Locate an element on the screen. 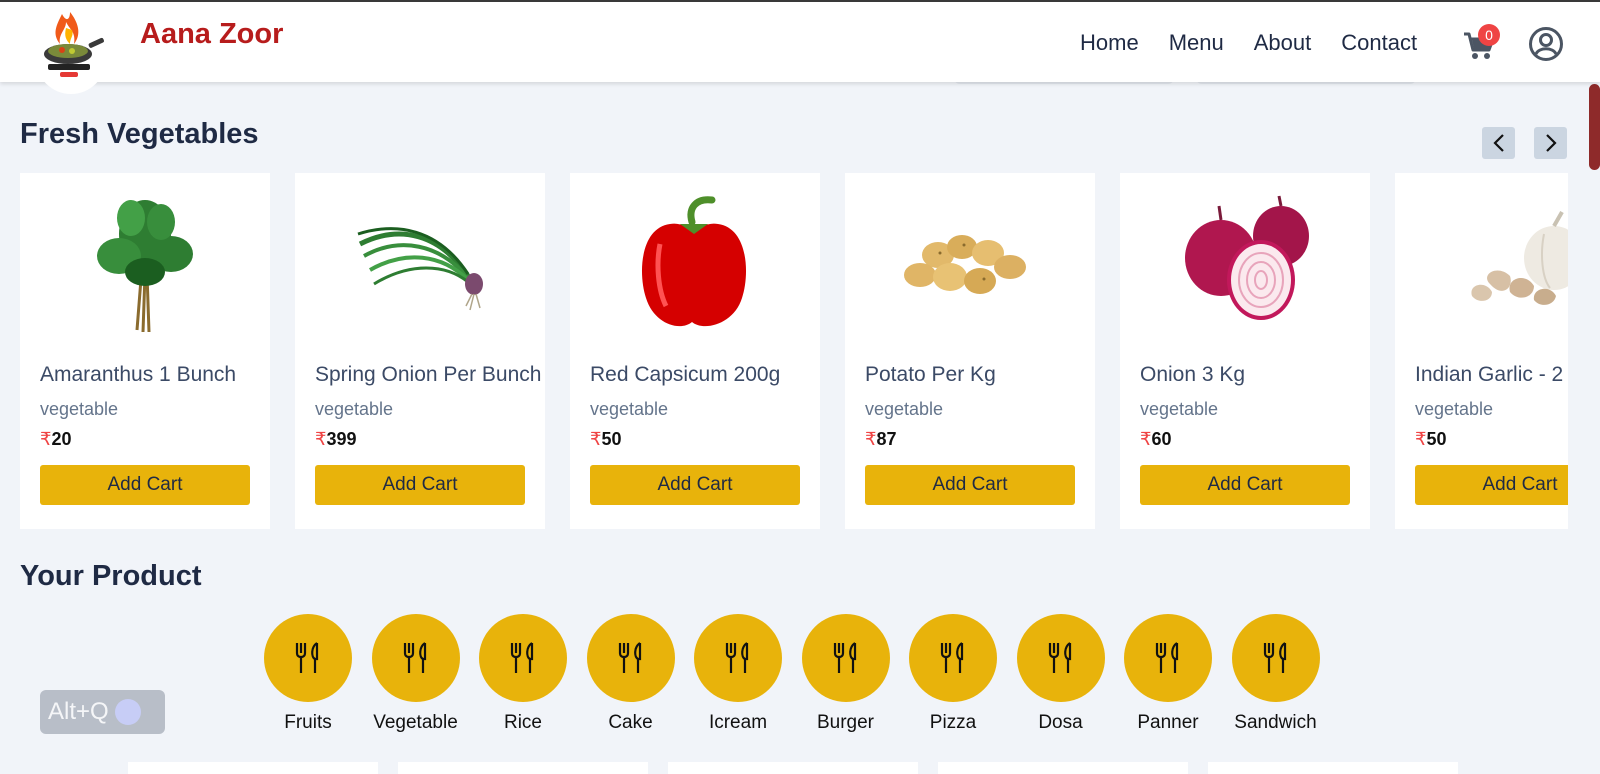 Image resolution: width=1600 pixels, height=774 pixels. category-item: Rice is located at coordinates (523, 674).